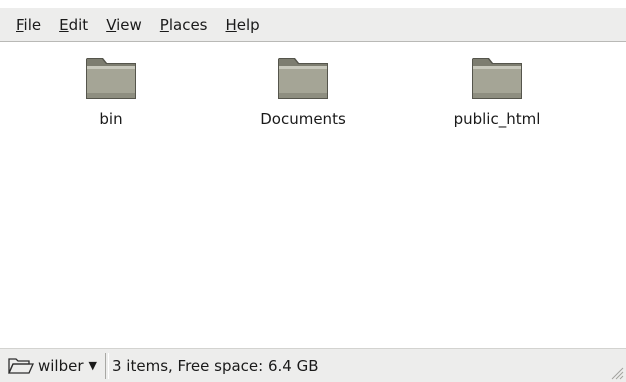 This screenshot has width=626, height=382. I want to click on file-label: Documents, so click(303, 119).